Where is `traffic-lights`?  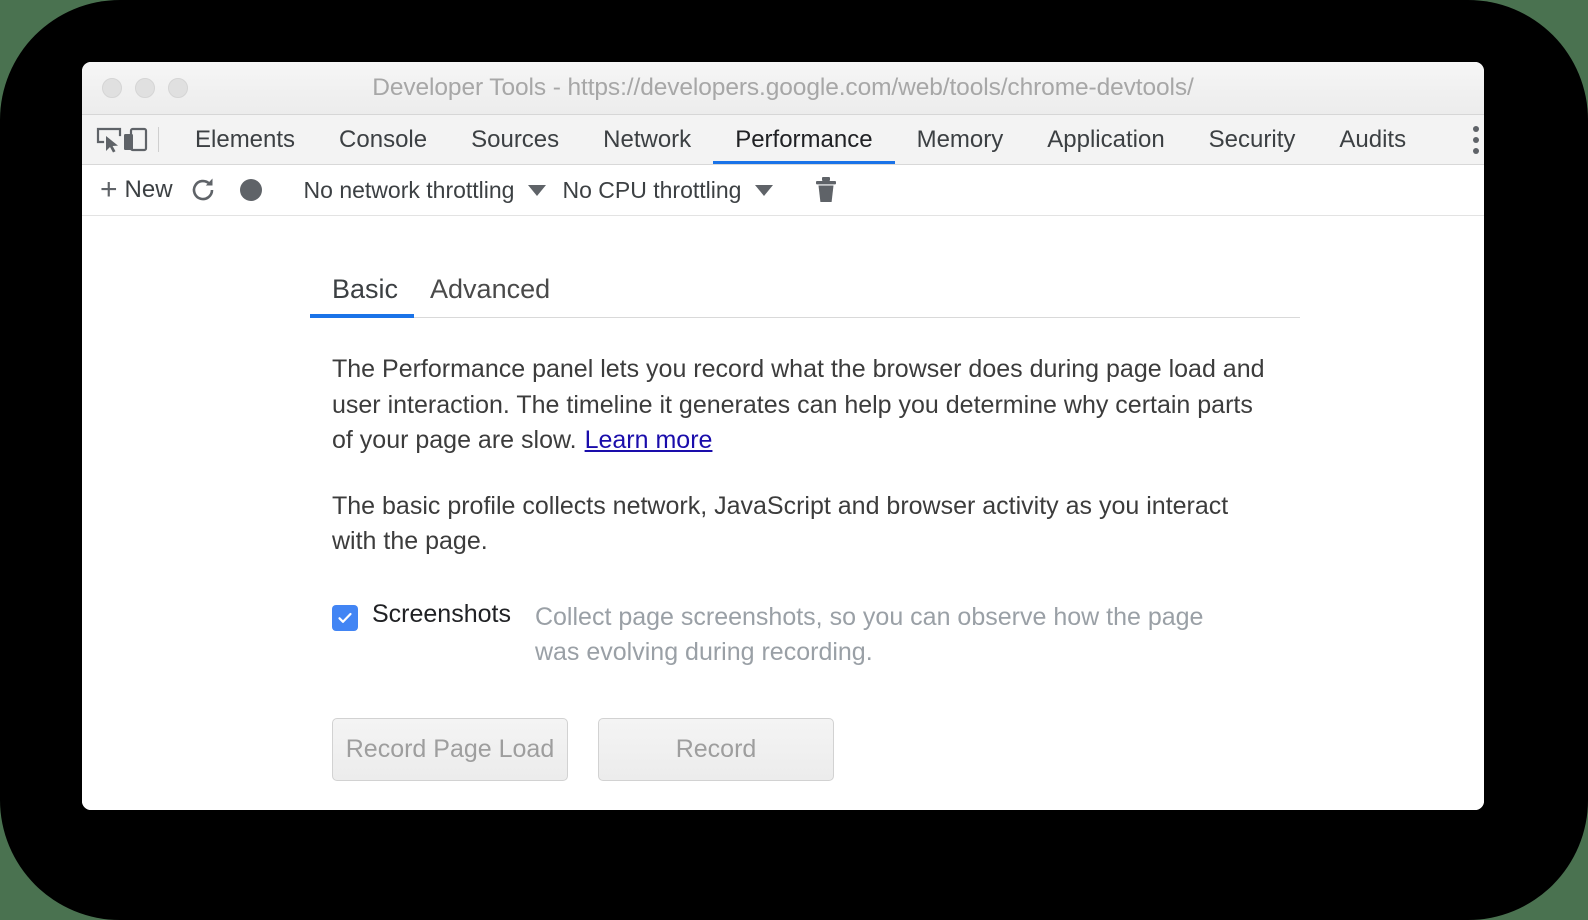
traffic-lights is located at coordinates (145, 88).